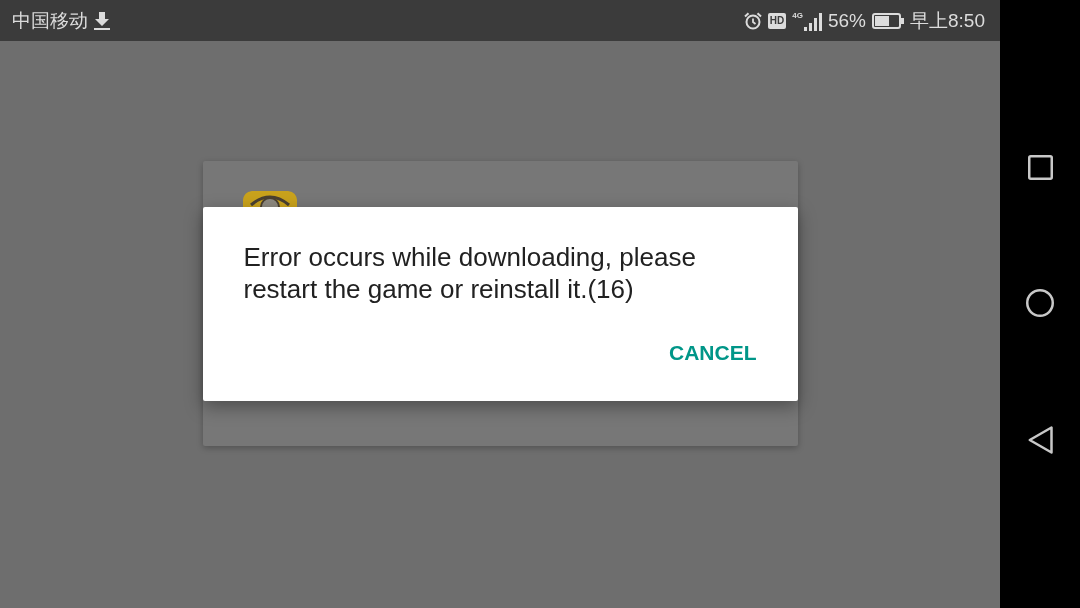  I want to click on battery-percent: 56%, so click(847, 20).